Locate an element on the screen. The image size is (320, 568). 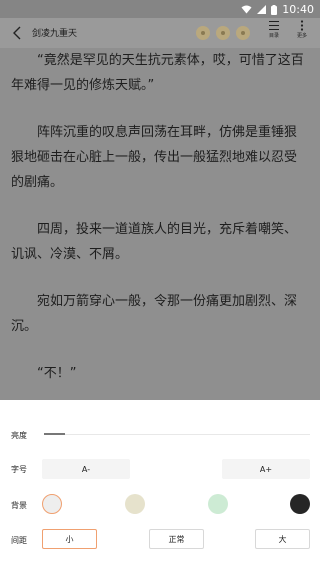
back-button is located at coordinates (18, 33).